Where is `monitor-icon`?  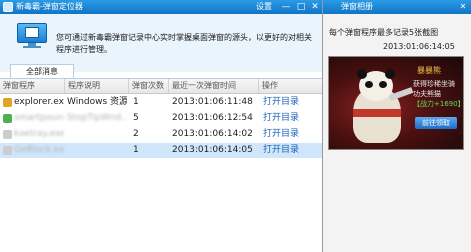 monitor-icon is located at coordinates (32, 36).